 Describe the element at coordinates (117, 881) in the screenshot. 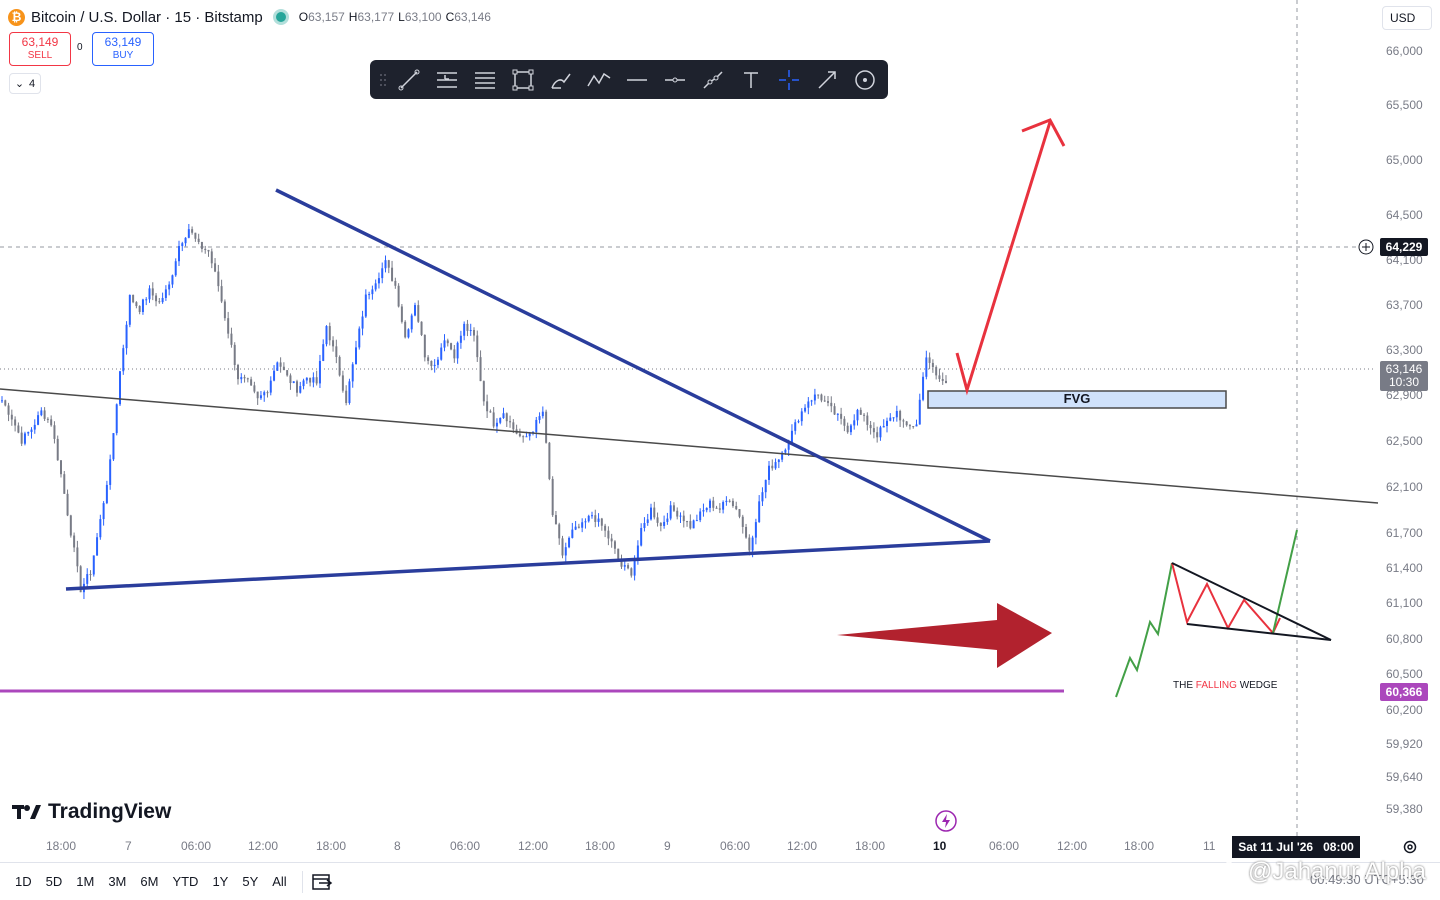

I see `range-3m: 3M` at that location.